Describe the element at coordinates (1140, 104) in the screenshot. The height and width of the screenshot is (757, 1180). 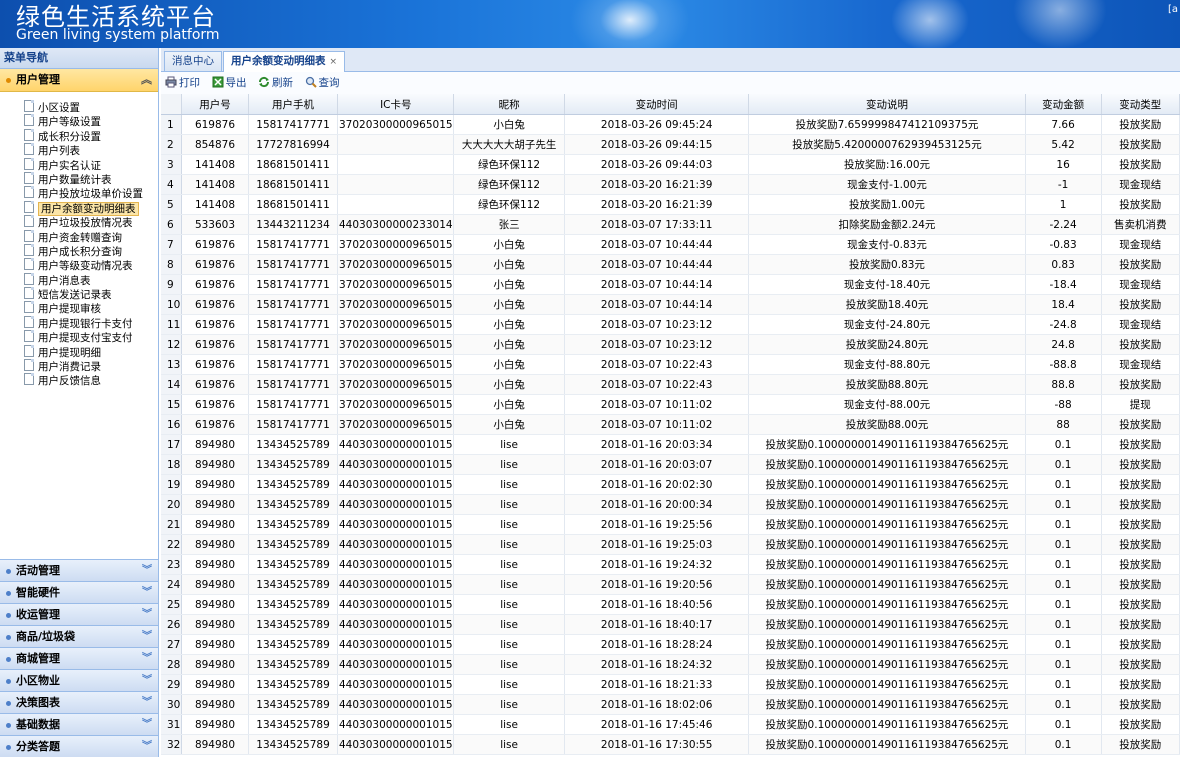
I see `column-header: 变动类型` at that location.